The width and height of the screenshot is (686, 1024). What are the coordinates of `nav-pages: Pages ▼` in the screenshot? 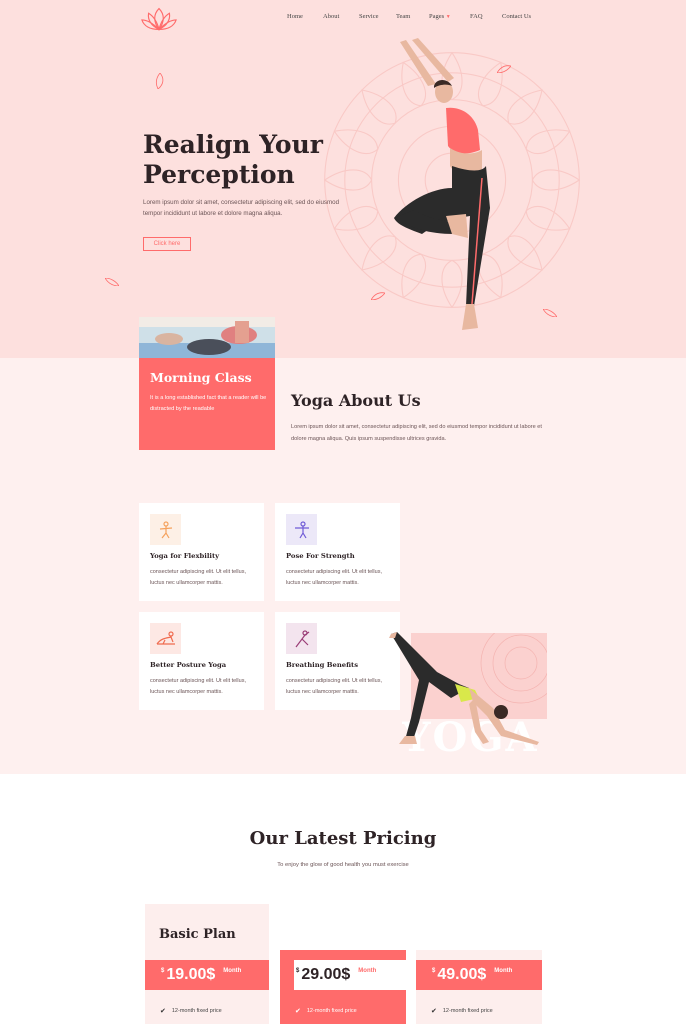 It's located at (440, 16).